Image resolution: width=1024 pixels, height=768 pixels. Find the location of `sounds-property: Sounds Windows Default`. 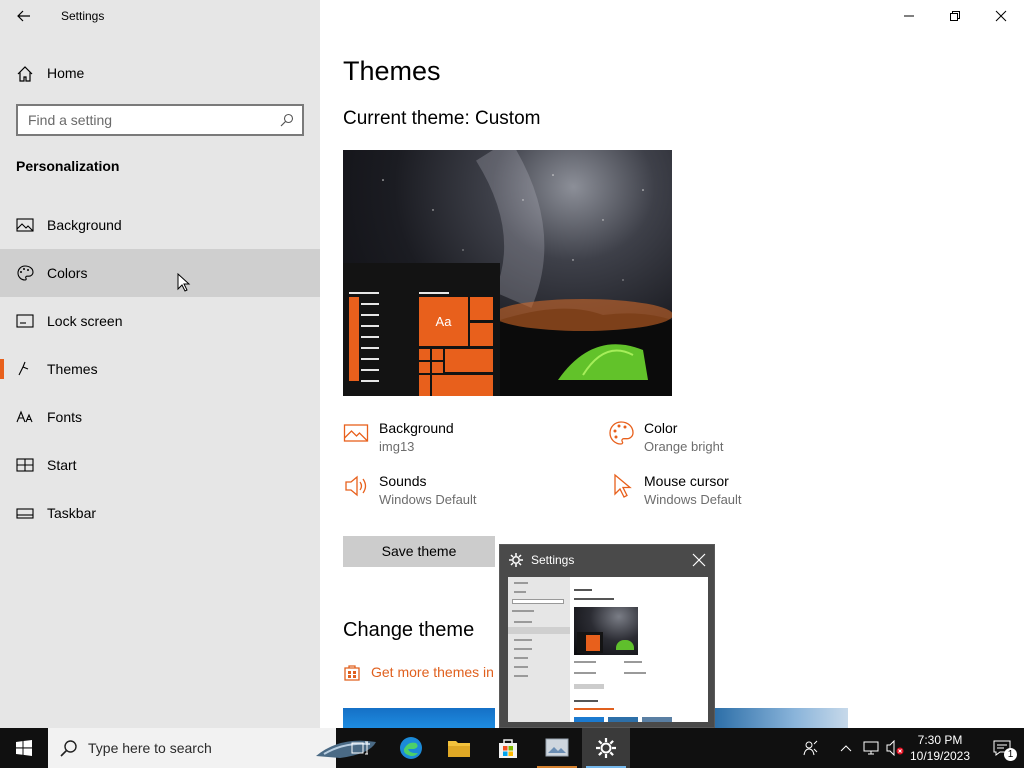

sounds-property: Sounds Windows Default is located at coordinates (463, 493).